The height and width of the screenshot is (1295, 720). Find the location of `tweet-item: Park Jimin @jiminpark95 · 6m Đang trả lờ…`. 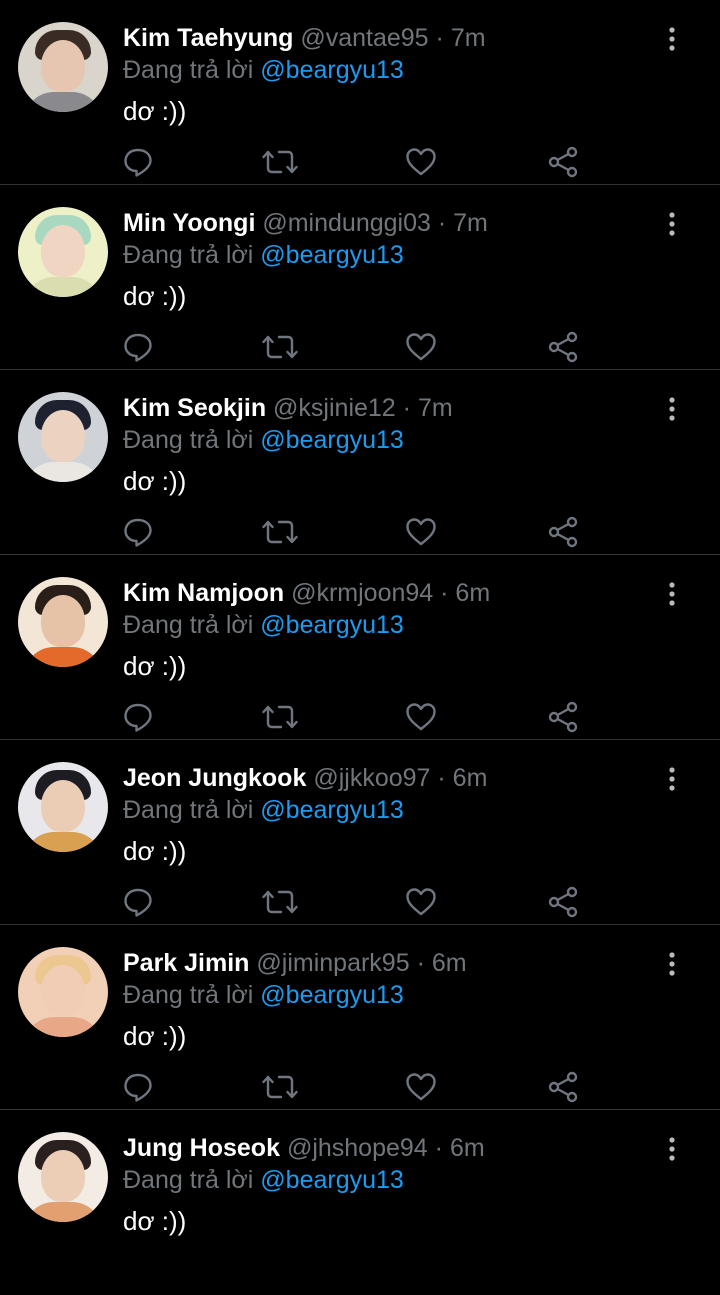

tweet-item: Park Jimin @jiminpark95 · 6m Đang trả lờ… is located at coordinates (360, 1017).